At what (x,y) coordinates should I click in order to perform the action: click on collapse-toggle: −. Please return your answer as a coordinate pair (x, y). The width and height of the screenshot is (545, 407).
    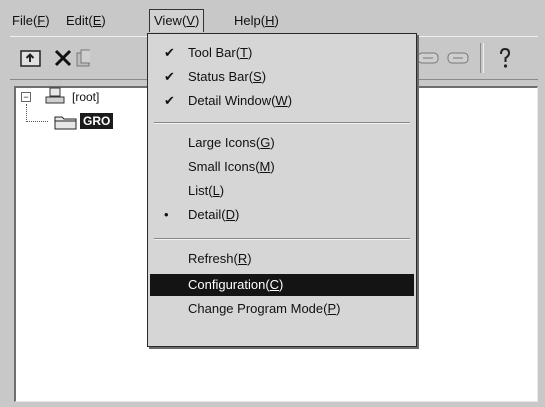
    Looking at the image, I should click on (26, 97).